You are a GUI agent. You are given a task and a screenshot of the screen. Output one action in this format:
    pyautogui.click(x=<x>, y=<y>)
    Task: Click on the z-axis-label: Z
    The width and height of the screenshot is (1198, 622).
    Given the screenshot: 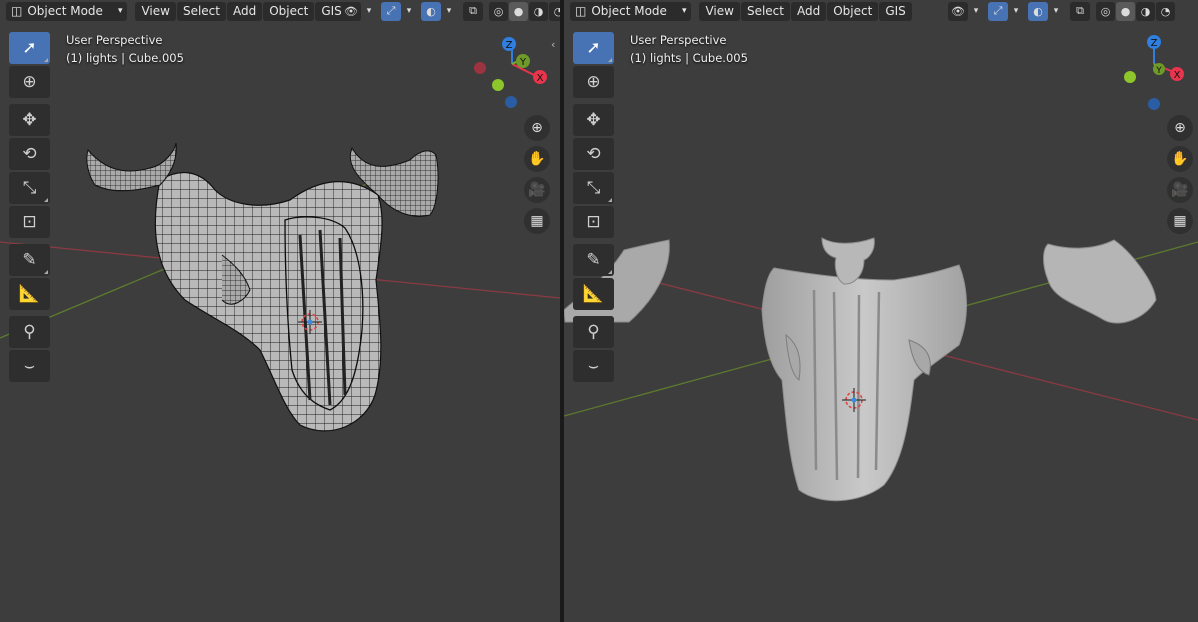 What is the action you would take?
    pyautogui.click(x=1154, y=43)
    